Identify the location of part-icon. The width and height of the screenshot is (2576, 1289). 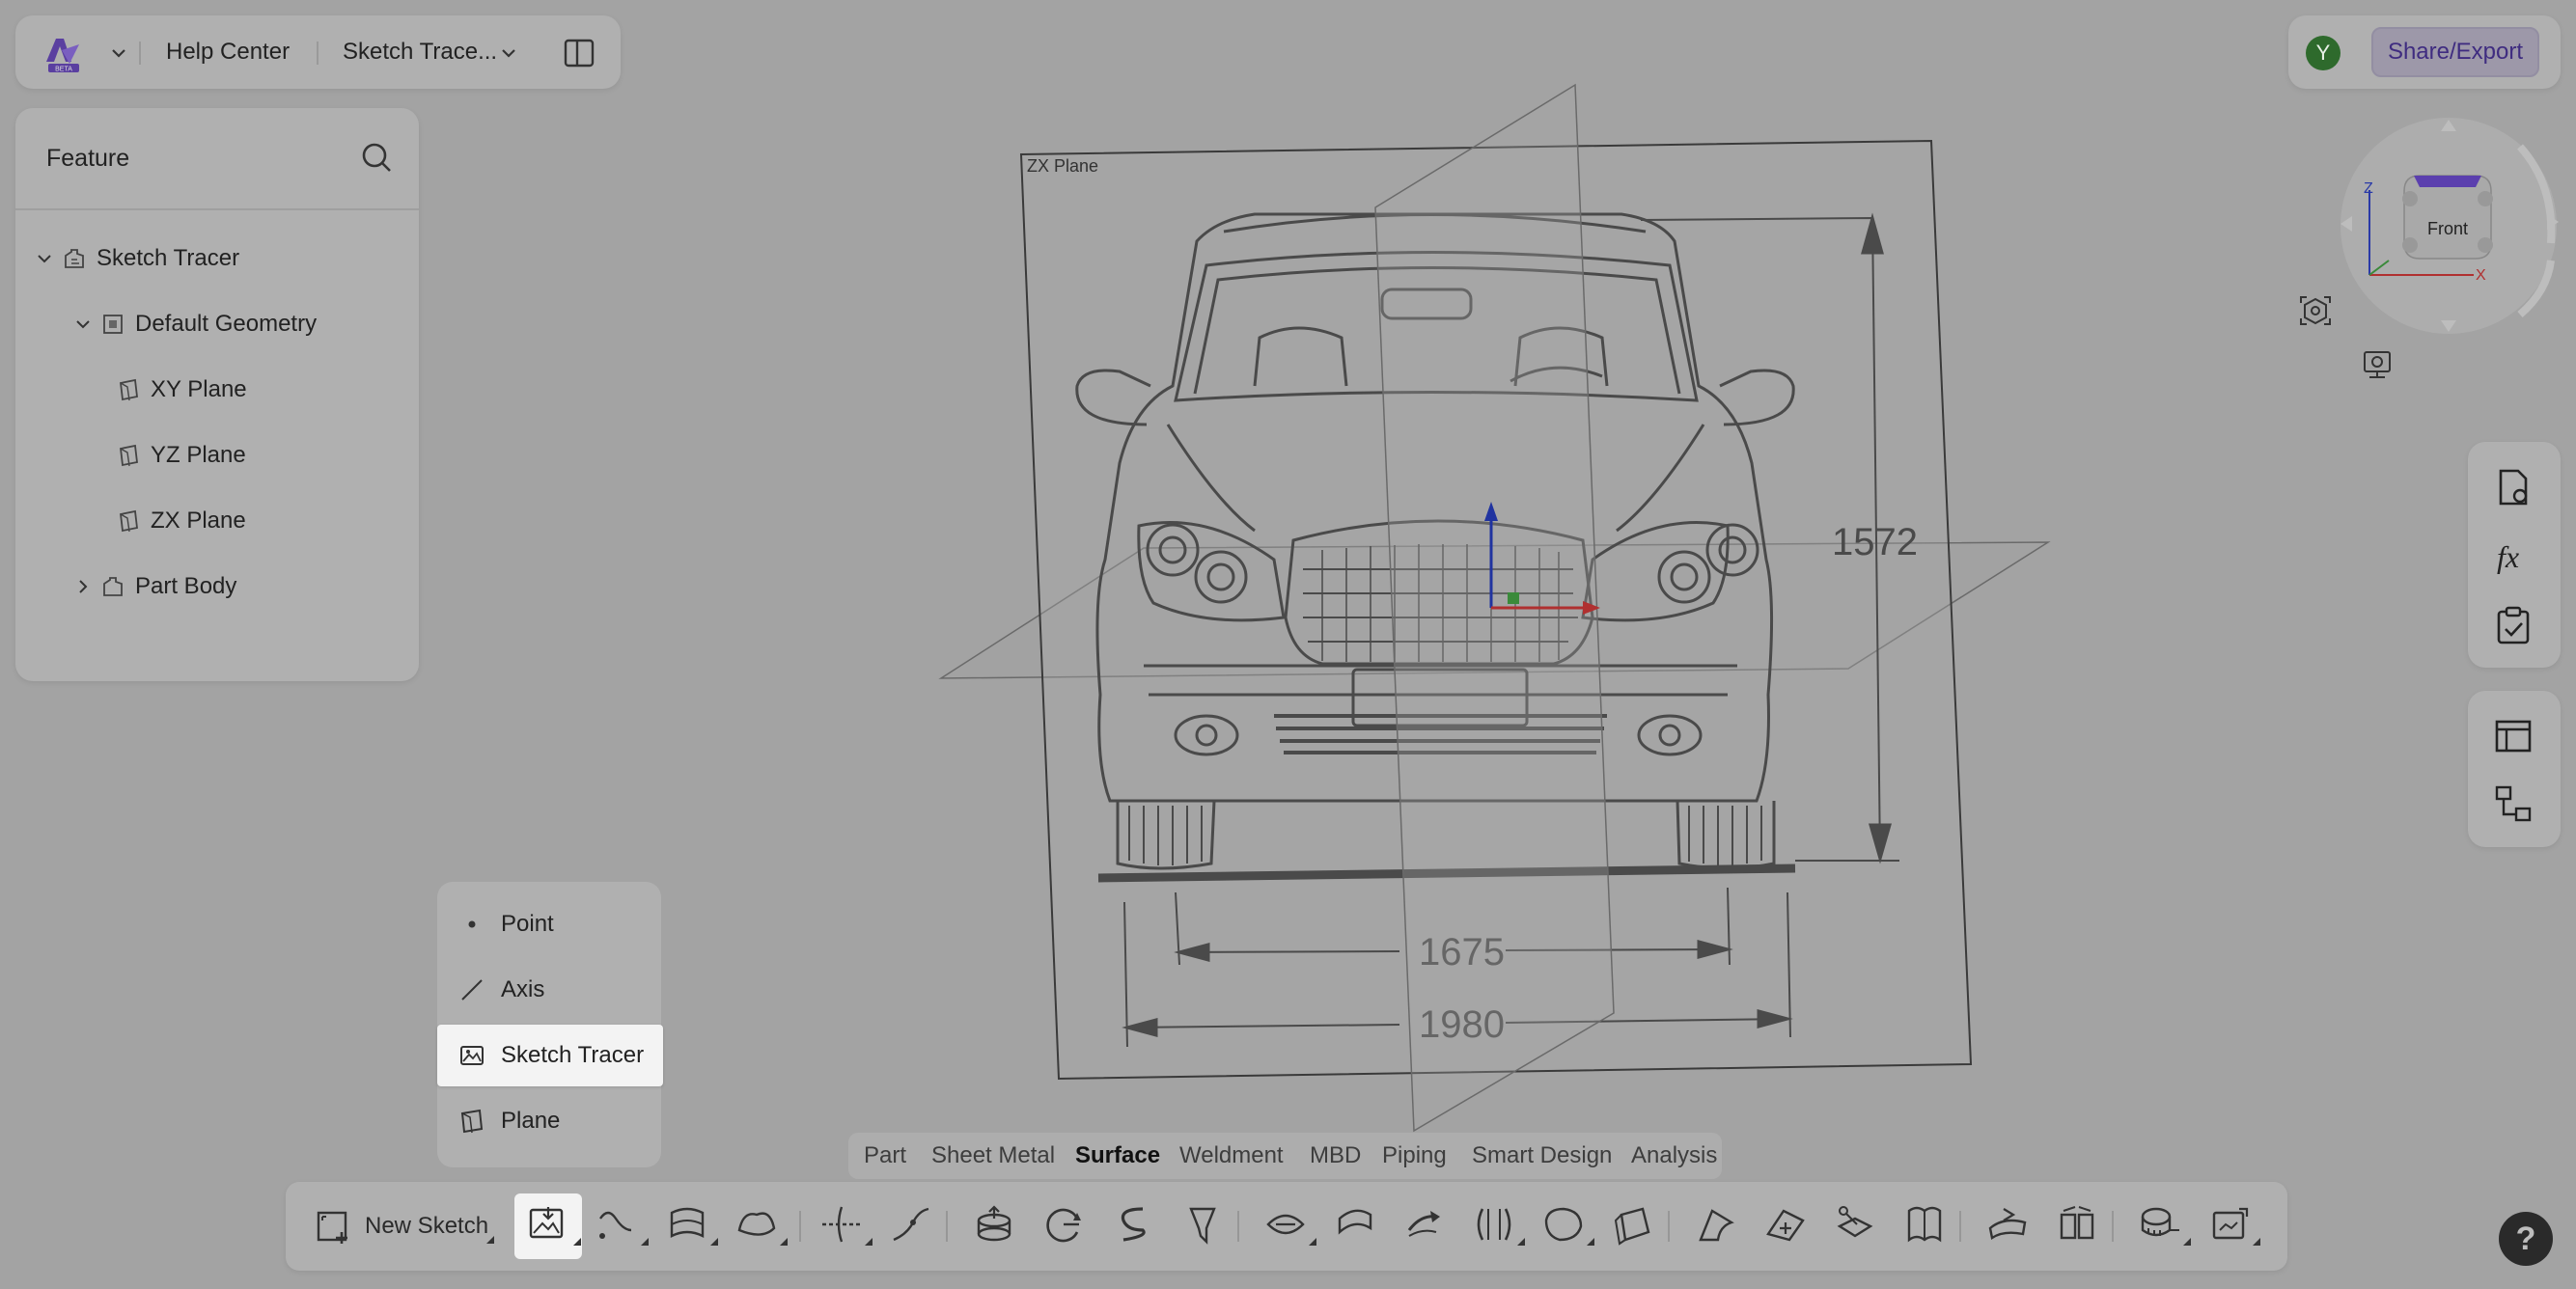
(74, 258).